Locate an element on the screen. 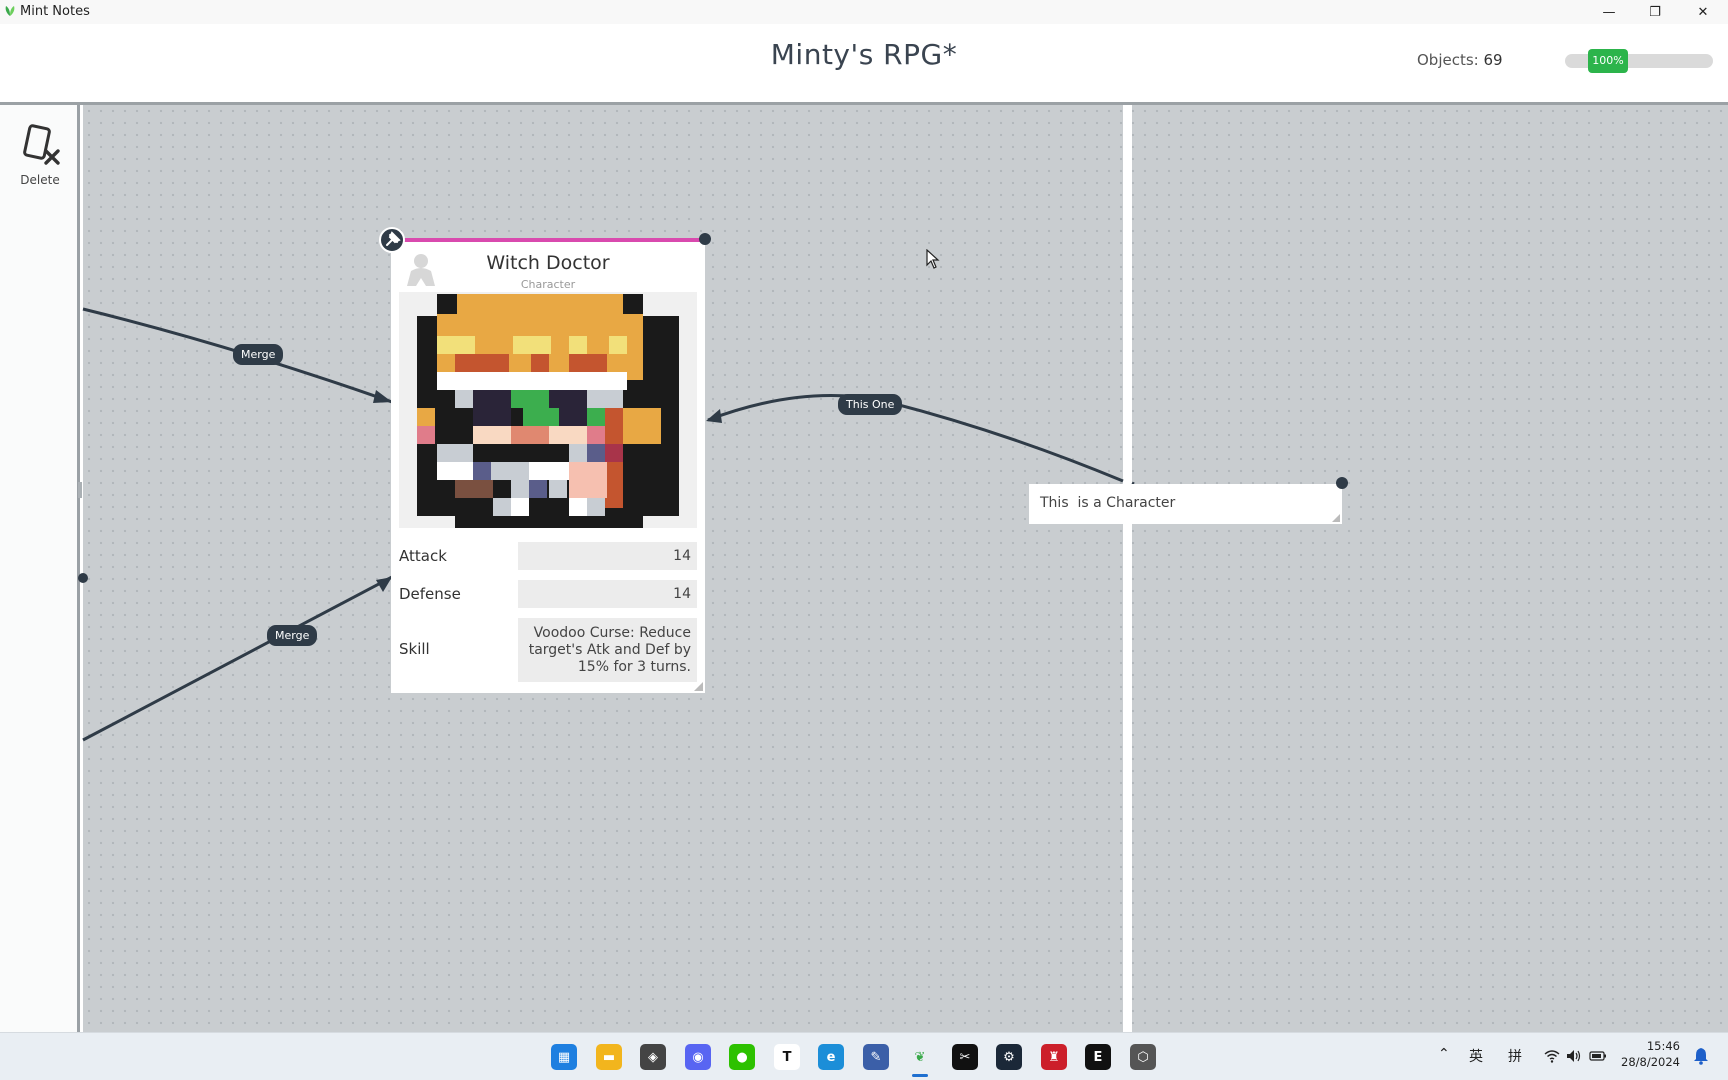 The image size is (1728, 1080). steam-icon: ⚙ is located at coordinates (1009, 1057).